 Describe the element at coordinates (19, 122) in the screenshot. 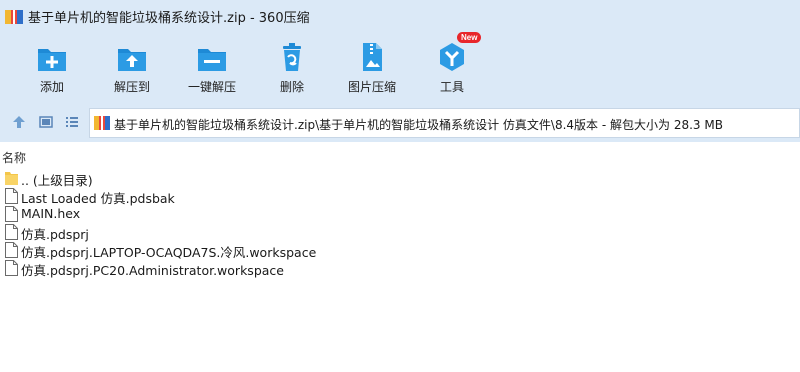

I see `up-arrow-icon` at that location.